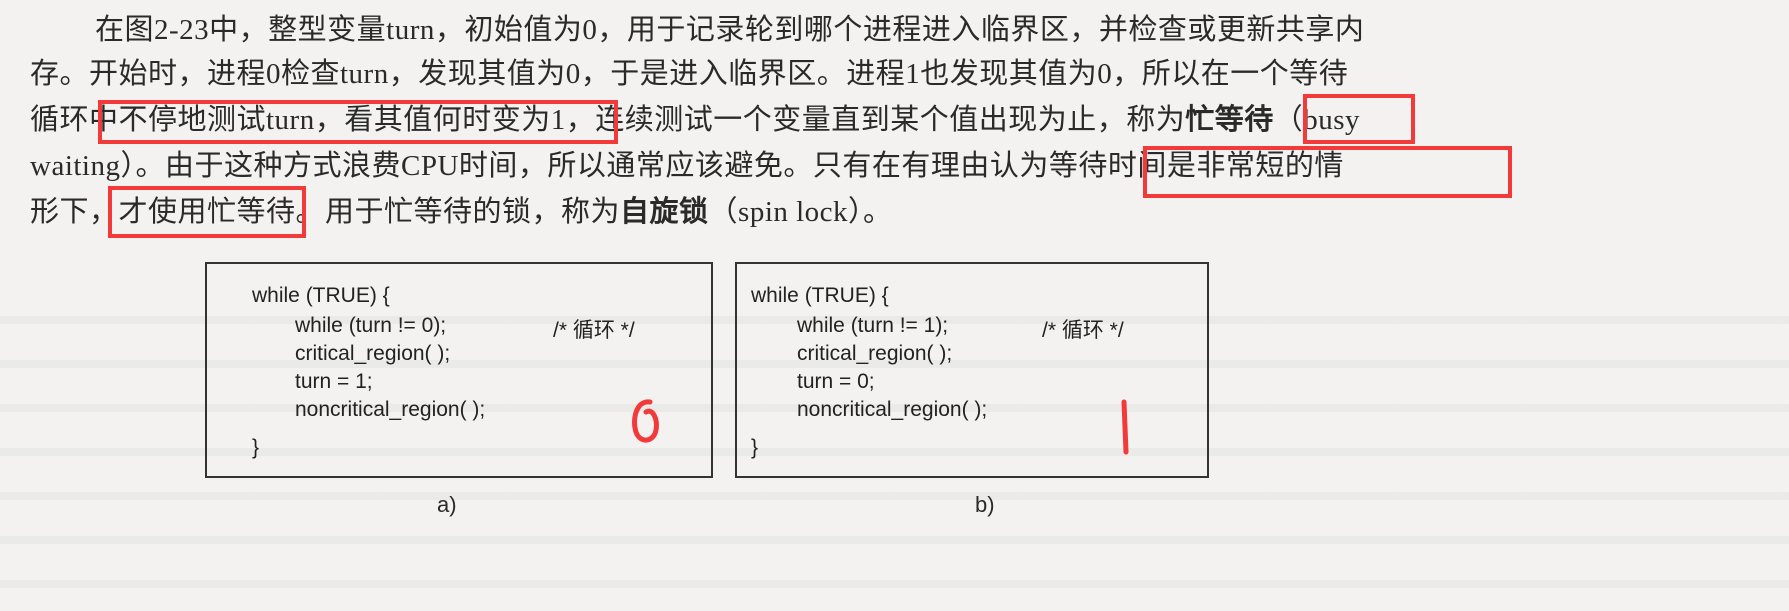  What do you see at coordinates (645, 421) in the screenshot?
I see `red-circle-mark` at bounding box center [645, 421].